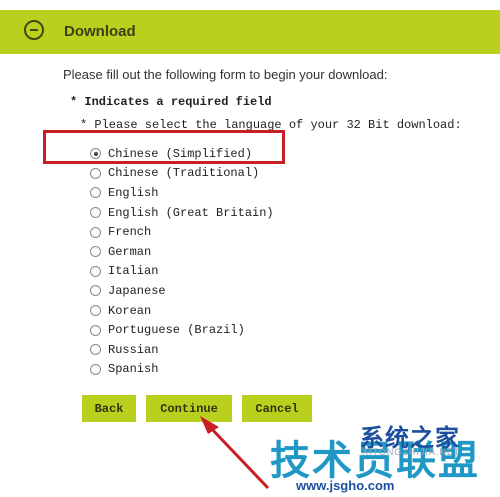 The image size is (500, 497). I want to click on watermark-sub: XITONGZHIJIA.NET, so click(411, 452).